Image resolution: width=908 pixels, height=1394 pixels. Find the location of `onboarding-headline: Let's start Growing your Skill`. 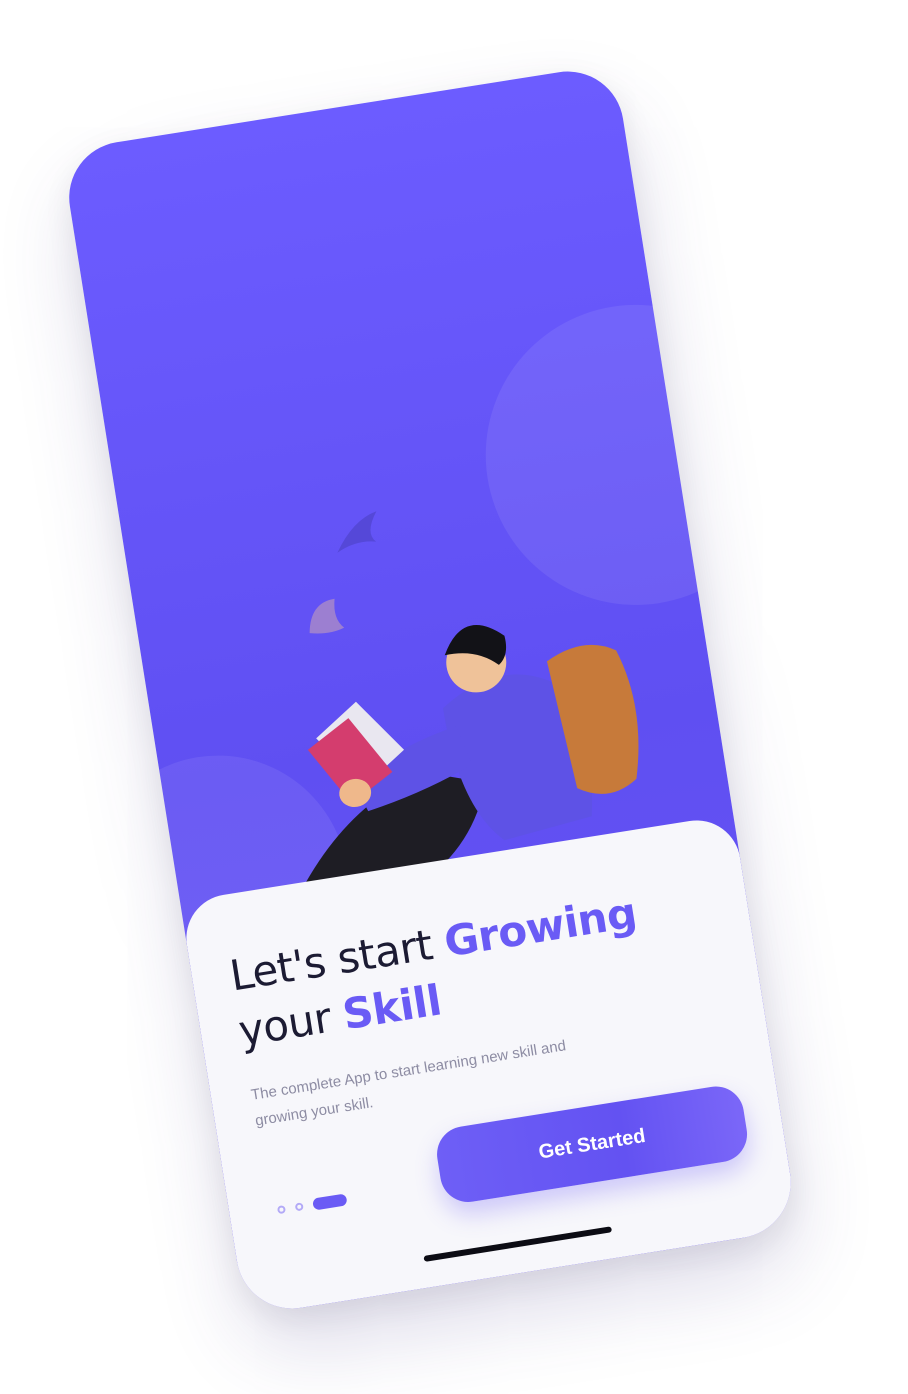

onboarding-headline: Let's start Growing your Skill is located at coordinates (472, 967).